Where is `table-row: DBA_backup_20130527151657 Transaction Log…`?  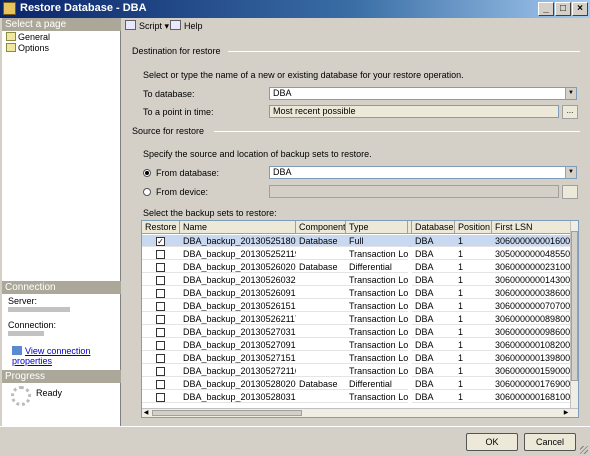 table-row: DBA_backup_20130527151657 Transaction Log… is located at coordinates (357, 358).